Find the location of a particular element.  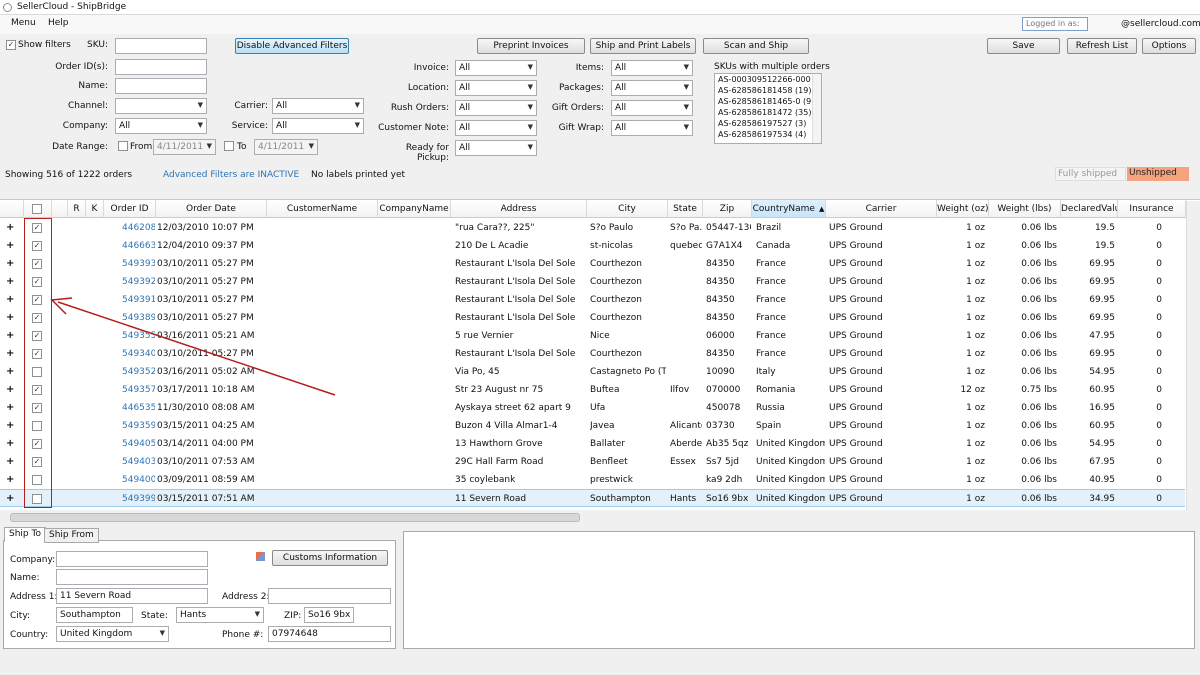

sku-list-item: AS-628586197534 (4) is located at coordinates (768, 134).